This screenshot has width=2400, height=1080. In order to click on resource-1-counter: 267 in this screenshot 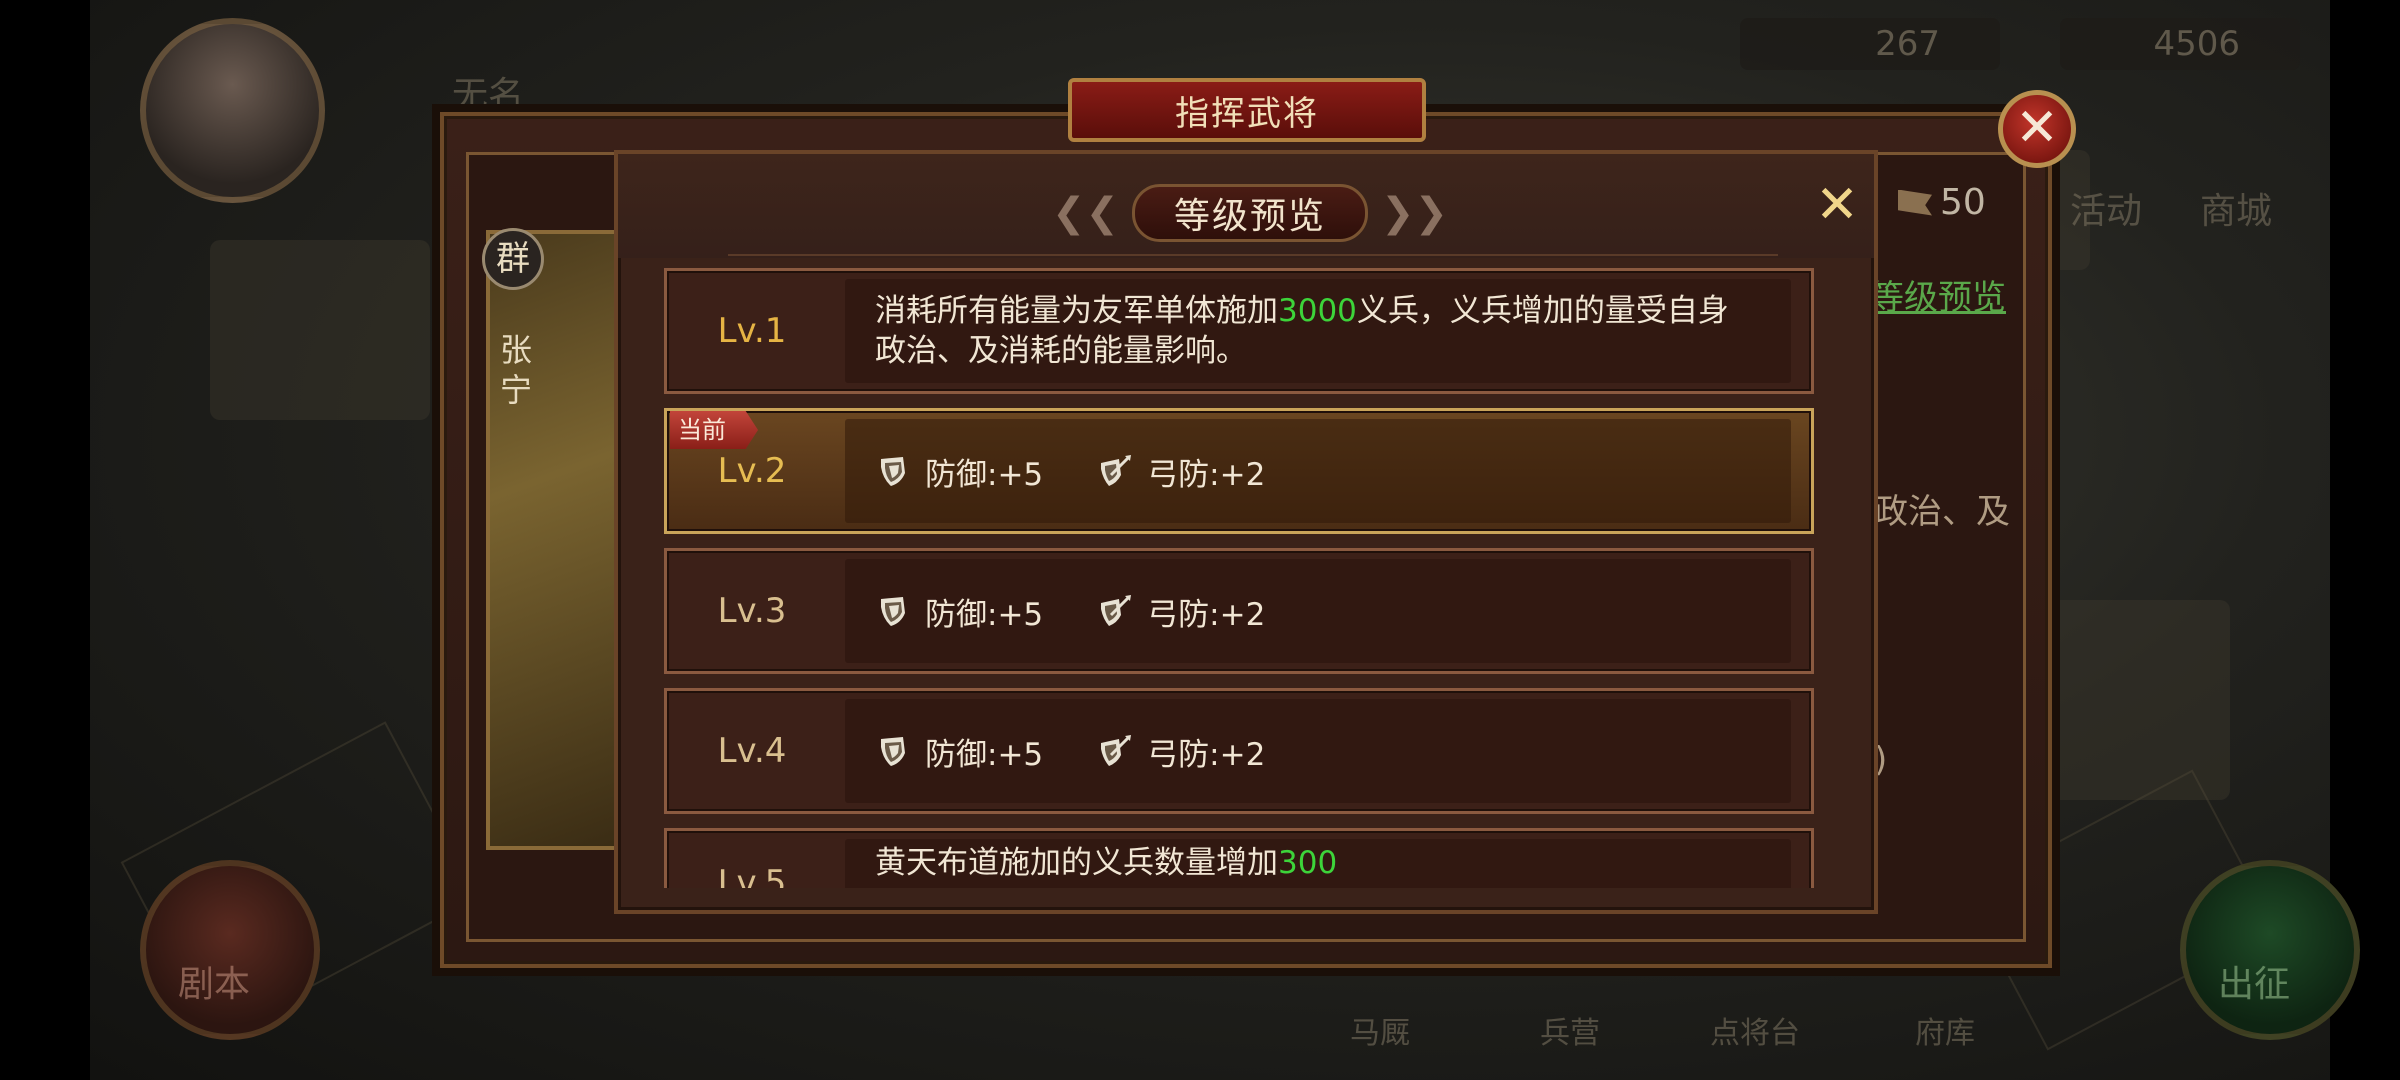, I will do `click(1870, 44)`.